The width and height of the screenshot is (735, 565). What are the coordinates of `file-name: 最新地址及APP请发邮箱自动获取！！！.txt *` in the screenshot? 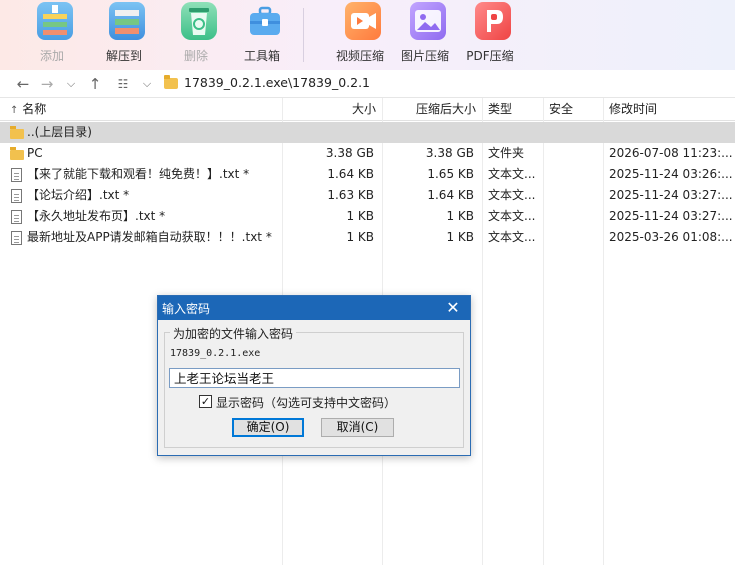 It's located at (149, 237).